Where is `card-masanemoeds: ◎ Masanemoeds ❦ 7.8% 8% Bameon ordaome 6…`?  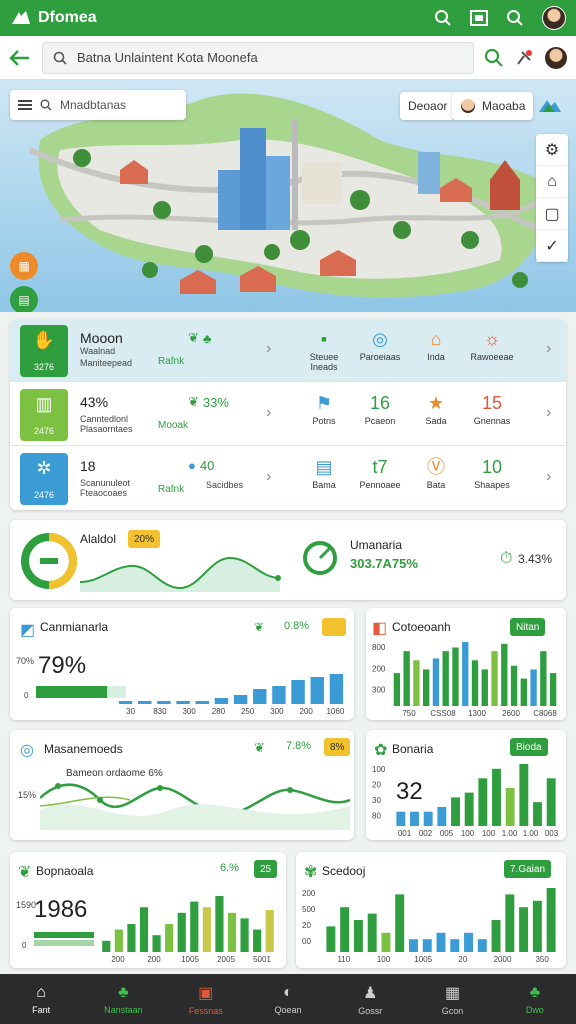 card-masanemoeds: ◎ Masanemoeds ❦ 7.8% 8% Bameon ordaome 6… is located at coordinates (182, 785).